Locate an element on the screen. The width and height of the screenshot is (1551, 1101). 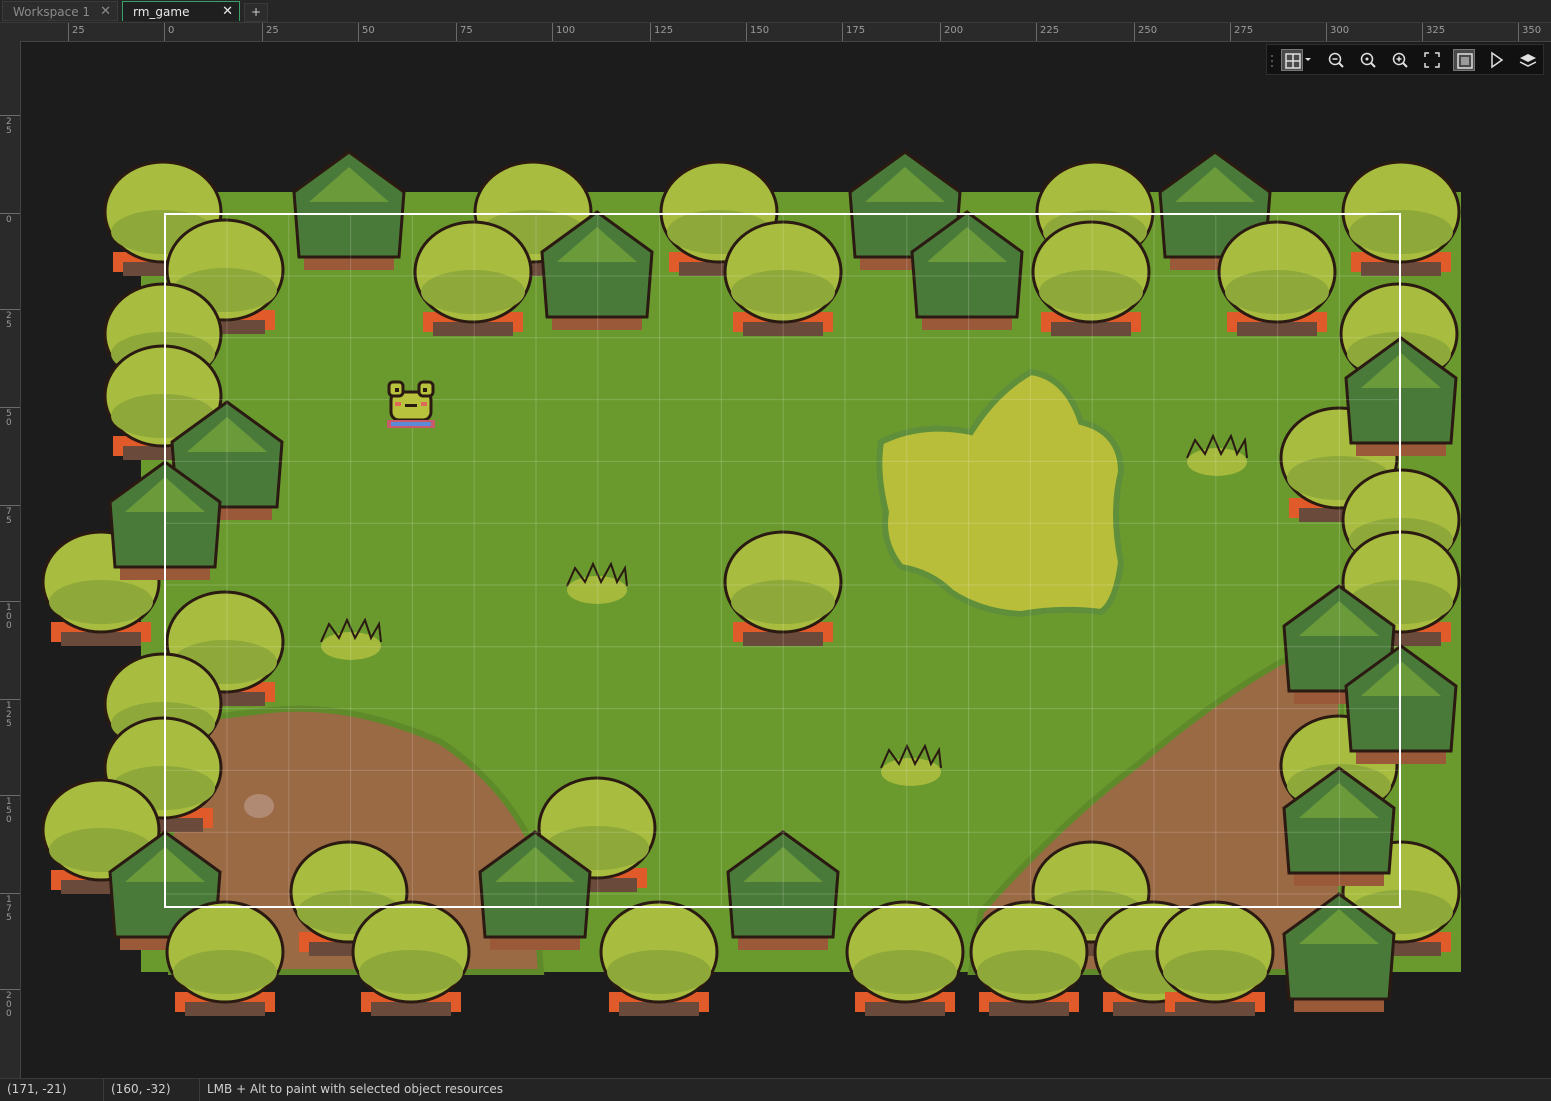
layers-icon is located at coordinates (1528, 60).